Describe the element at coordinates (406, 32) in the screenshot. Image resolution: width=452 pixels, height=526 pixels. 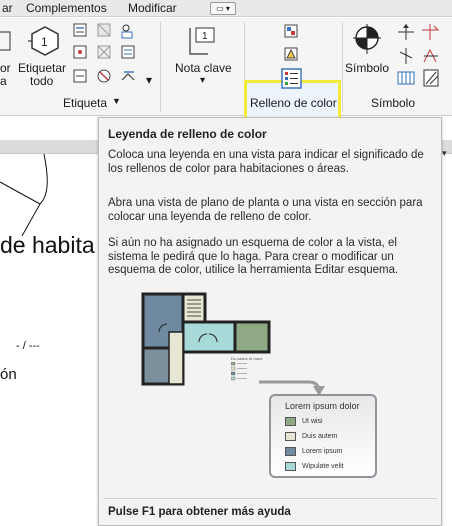
I see `span-direction-icon` at that location.